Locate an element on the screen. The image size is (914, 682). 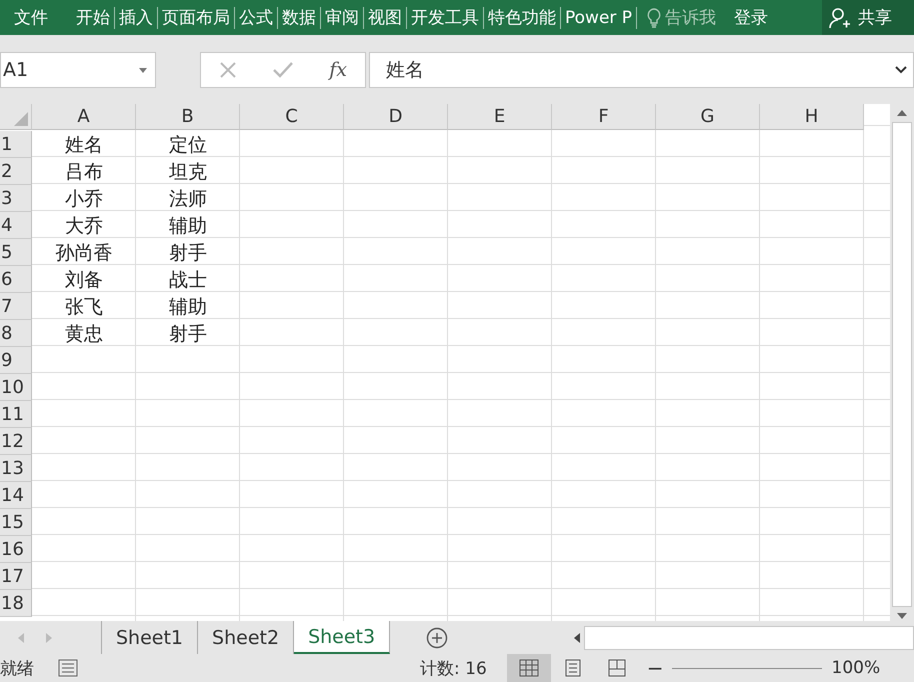
right-arrow-icon is located at coordinates (49, 637).